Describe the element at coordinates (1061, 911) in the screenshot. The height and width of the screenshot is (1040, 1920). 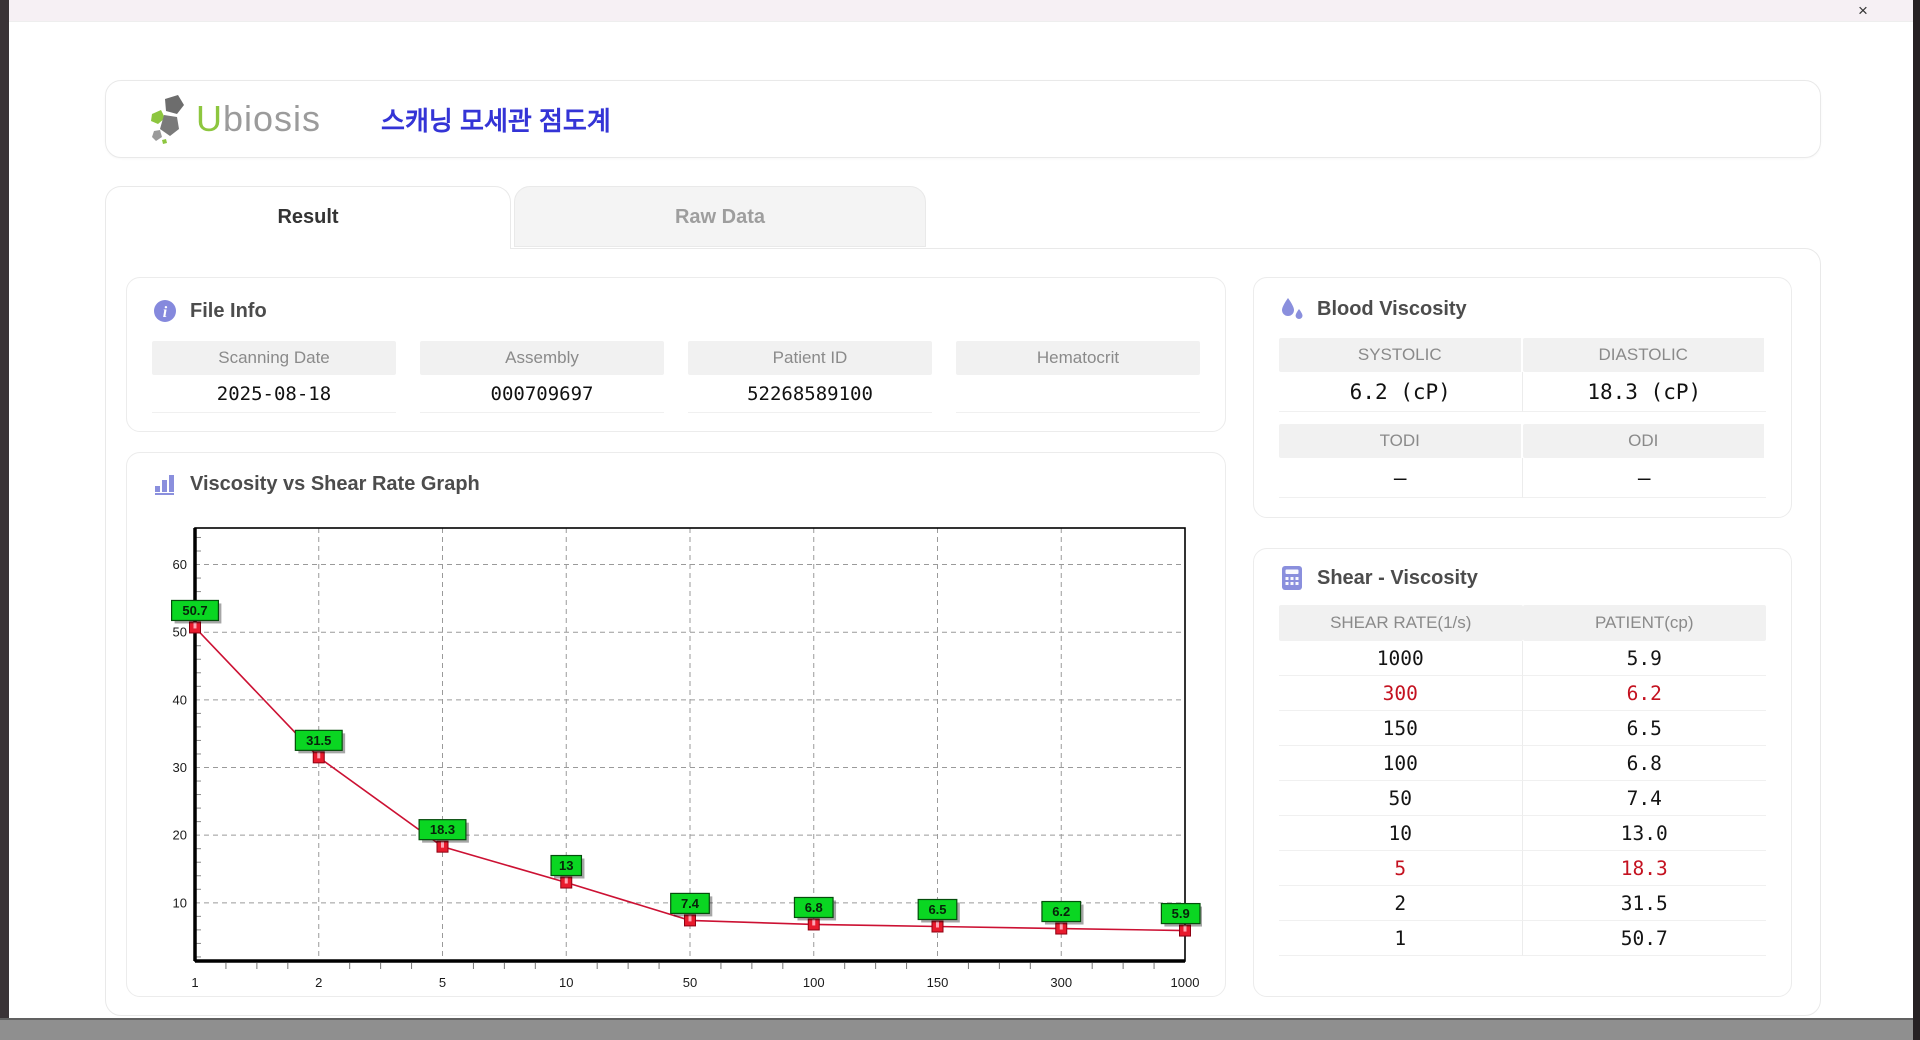
I see `svg-text: 6.2` at that location.